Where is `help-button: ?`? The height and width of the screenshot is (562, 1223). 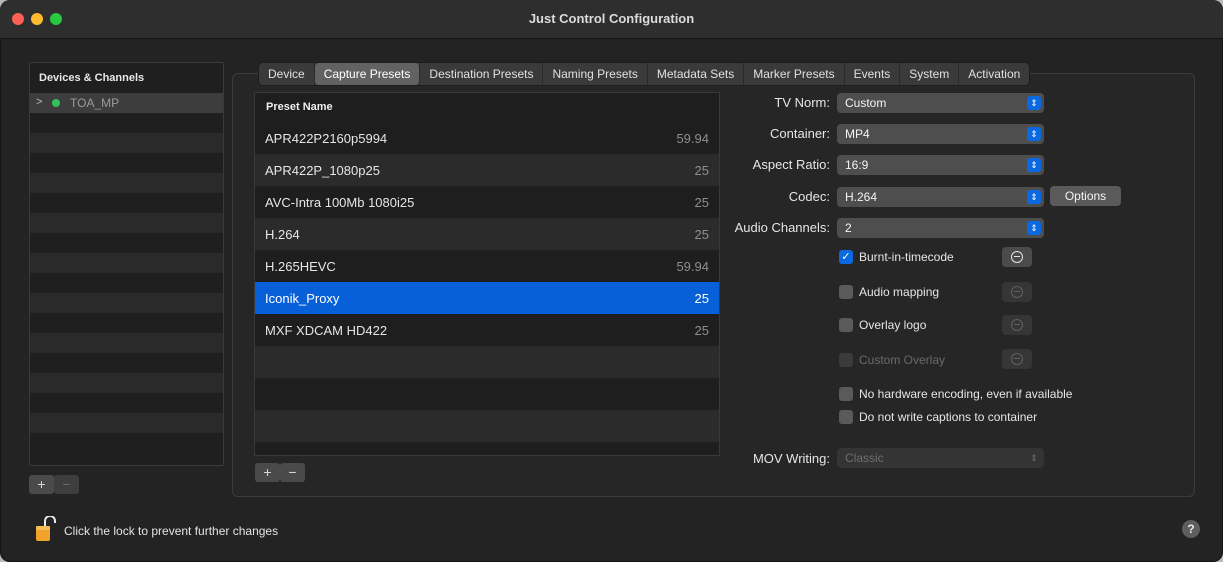
help-button: ? is located at coordinates (1191, 529).